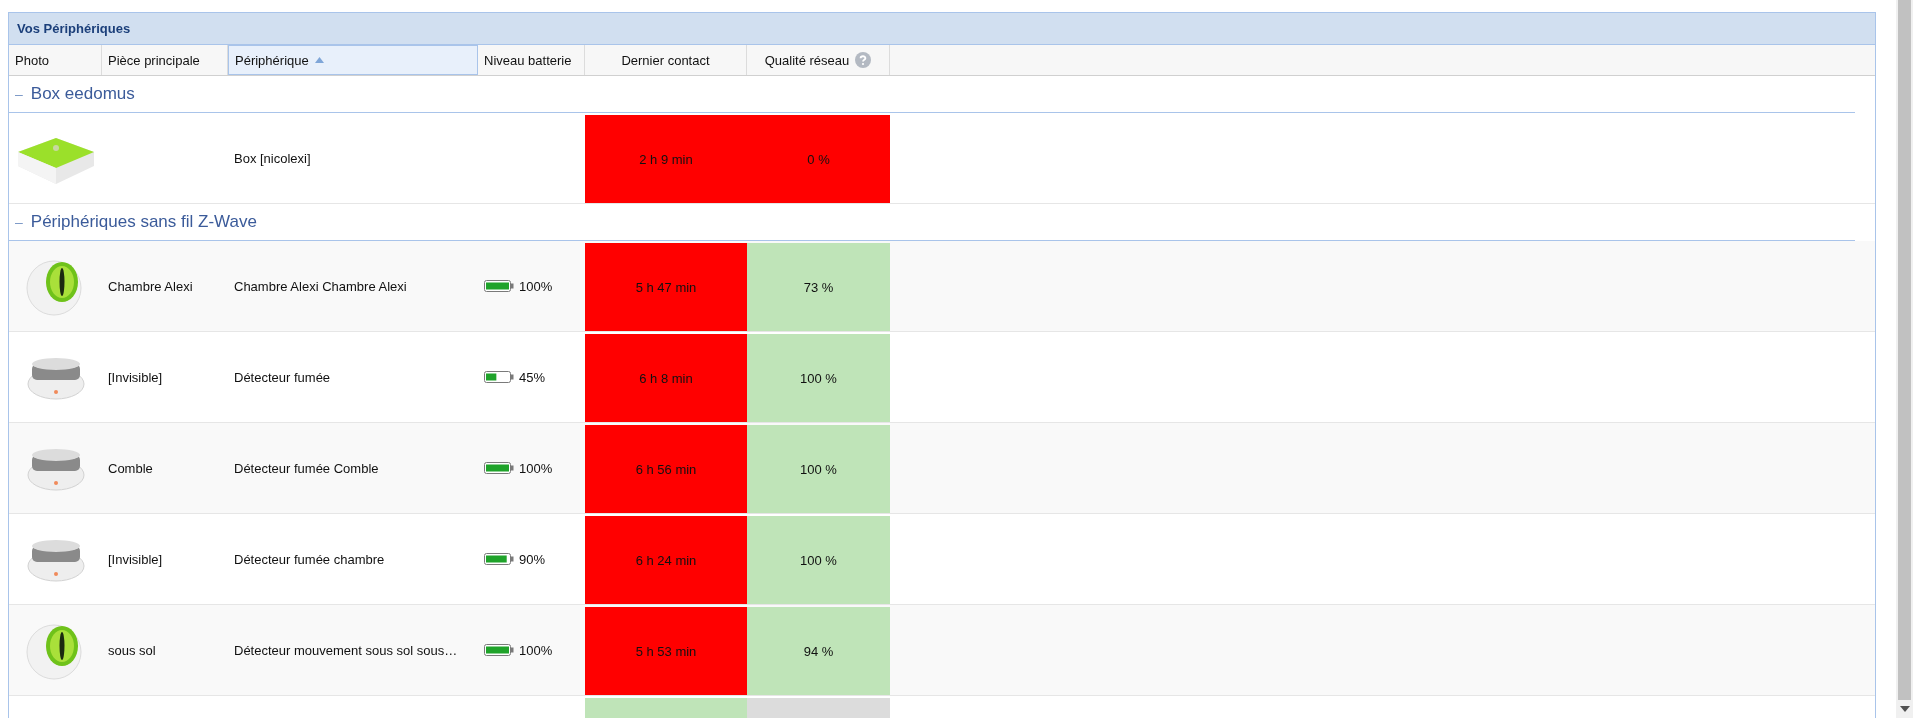  I want to click on last-contact-cell: 6 h 24 min, so click(666, 560).